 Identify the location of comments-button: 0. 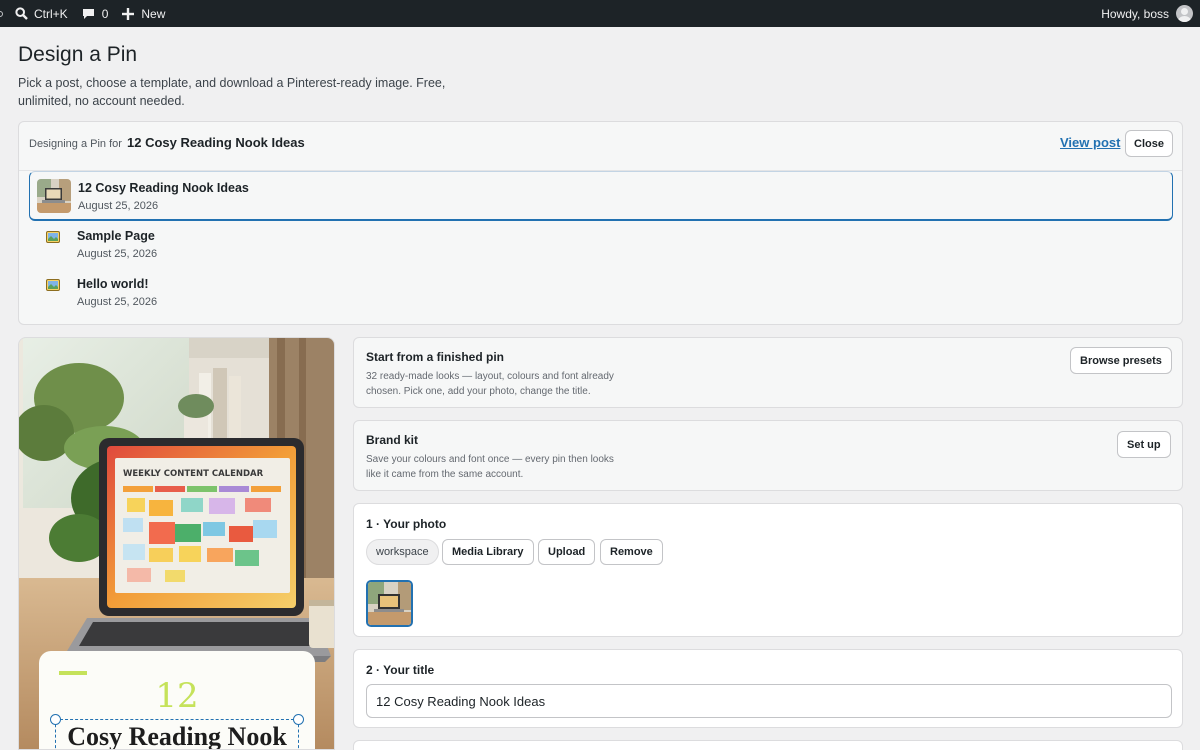
(95, 13).